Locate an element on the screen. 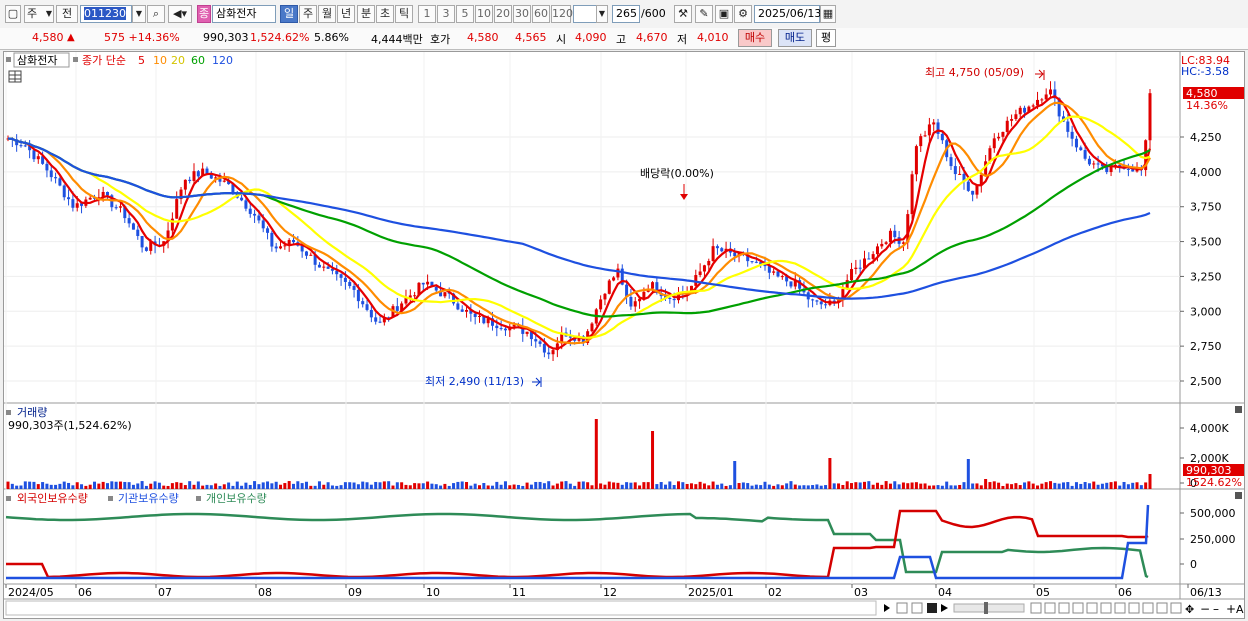 This screenshot has height=621, width=1248. interval-30-button: 30 is located at coordinates (522, 14).